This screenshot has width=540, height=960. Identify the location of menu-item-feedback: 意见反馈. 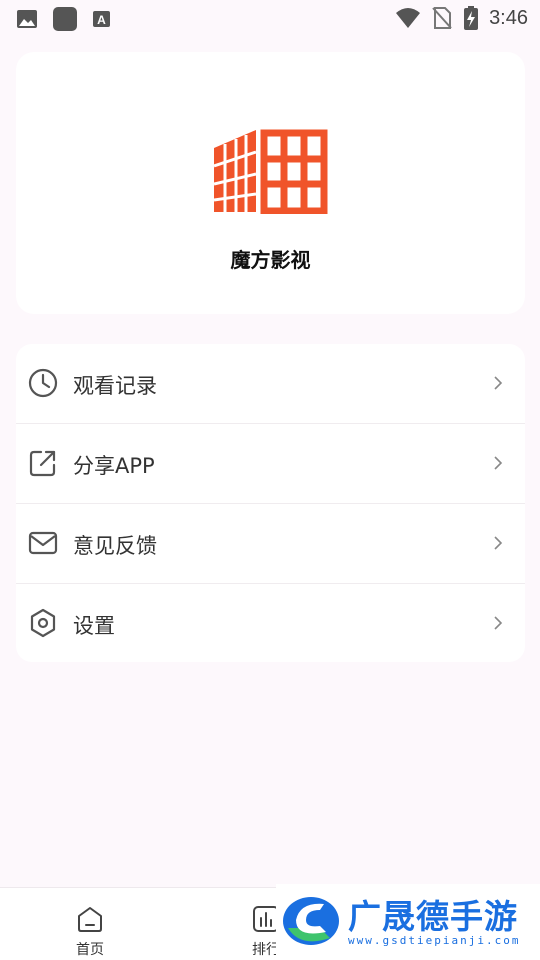
(270, 544).